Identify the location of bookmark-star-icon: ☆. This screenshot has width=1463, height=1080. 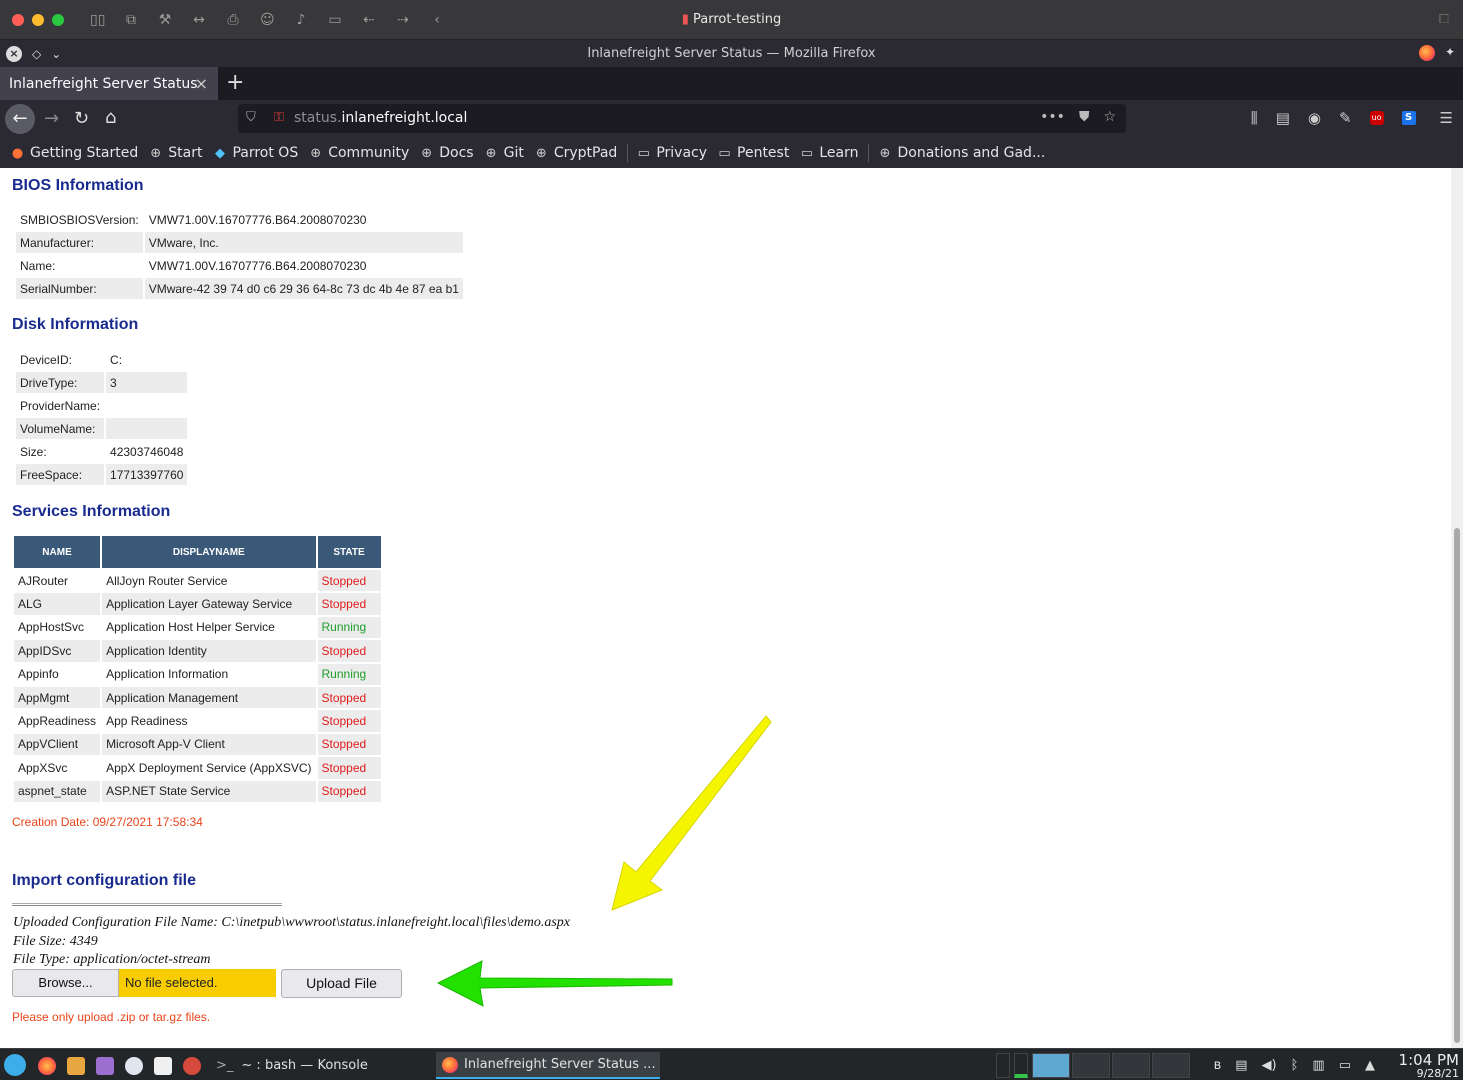
(1109, 117).